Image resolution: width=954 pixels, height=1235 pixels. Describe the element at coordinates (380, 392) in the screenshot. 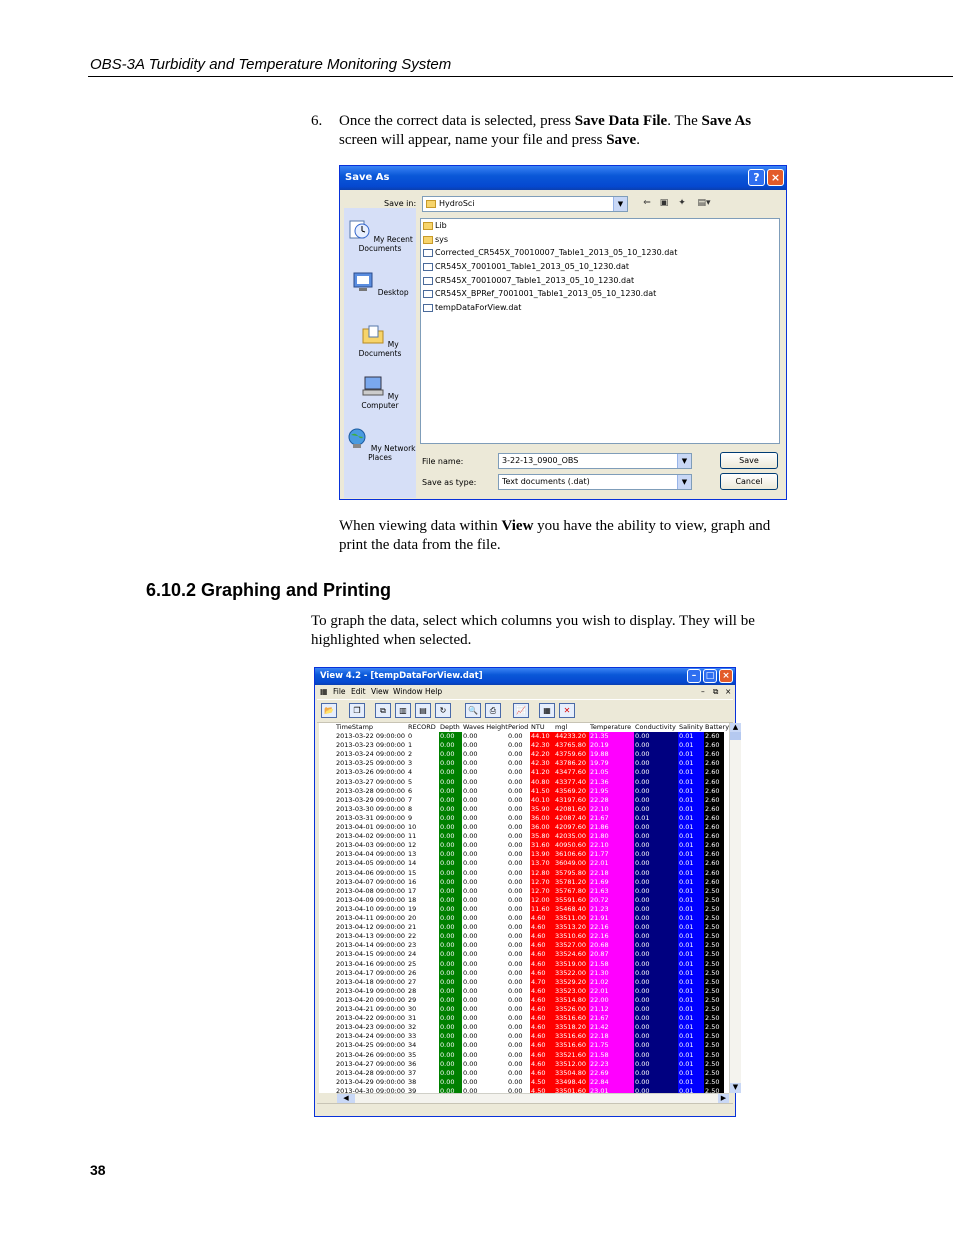

I see `place-my-computer: My Computer` at that location.